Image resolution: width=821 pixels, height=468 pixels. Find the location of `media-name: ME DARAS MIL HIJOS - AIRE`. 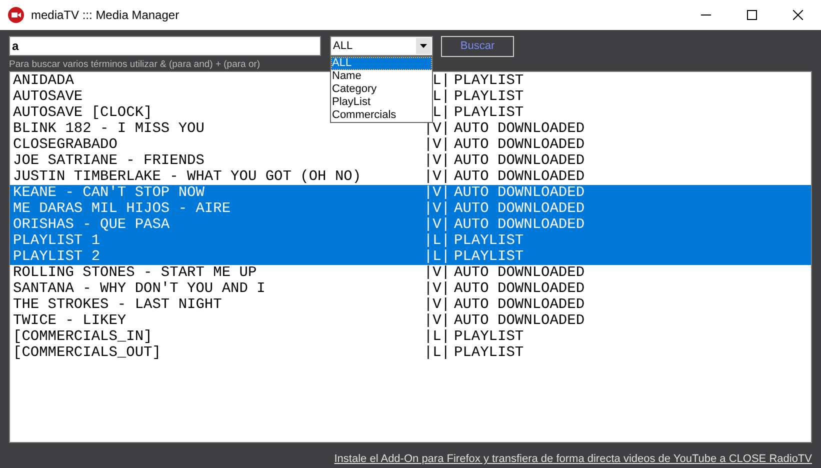

media-name: ME DARAS MIL HIJOS - AIRE is located at coordinates (122, 209).